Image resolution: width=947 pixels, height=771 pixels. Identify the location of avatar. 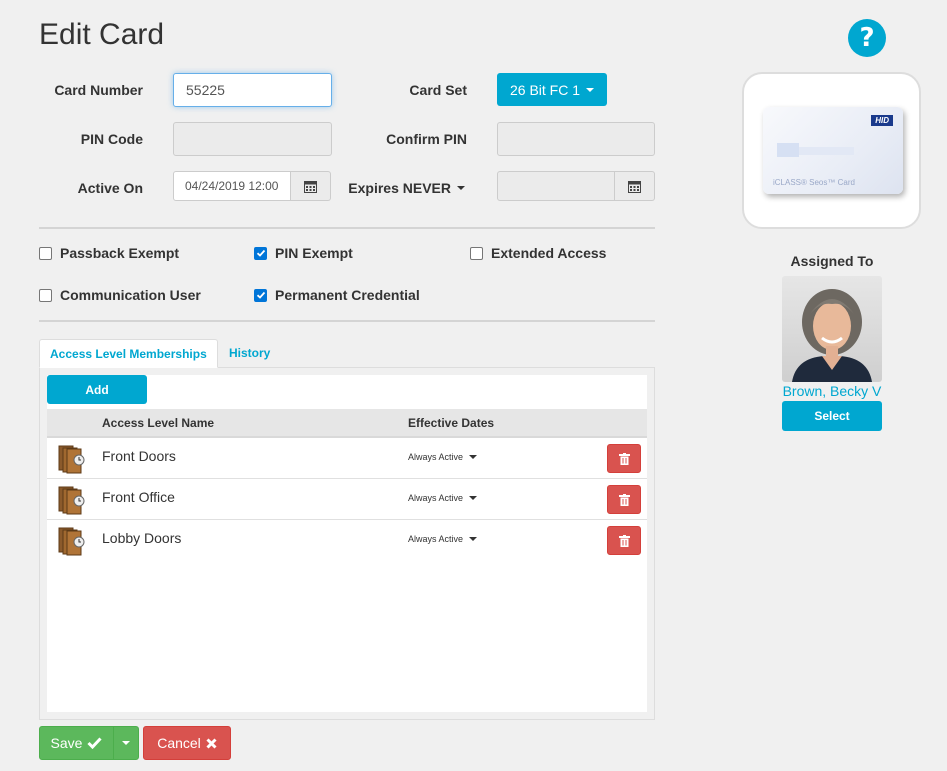
(832, 329).